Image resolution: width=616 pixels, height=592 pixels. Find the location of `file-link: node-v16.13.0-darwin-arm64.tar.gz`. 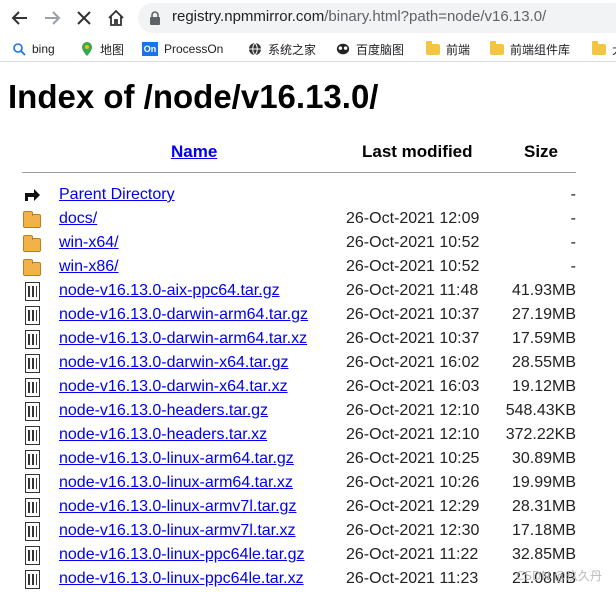

file-link: node-v16.13.0-darwin-arm64.tar.gz is located at coordinates (183, 315).